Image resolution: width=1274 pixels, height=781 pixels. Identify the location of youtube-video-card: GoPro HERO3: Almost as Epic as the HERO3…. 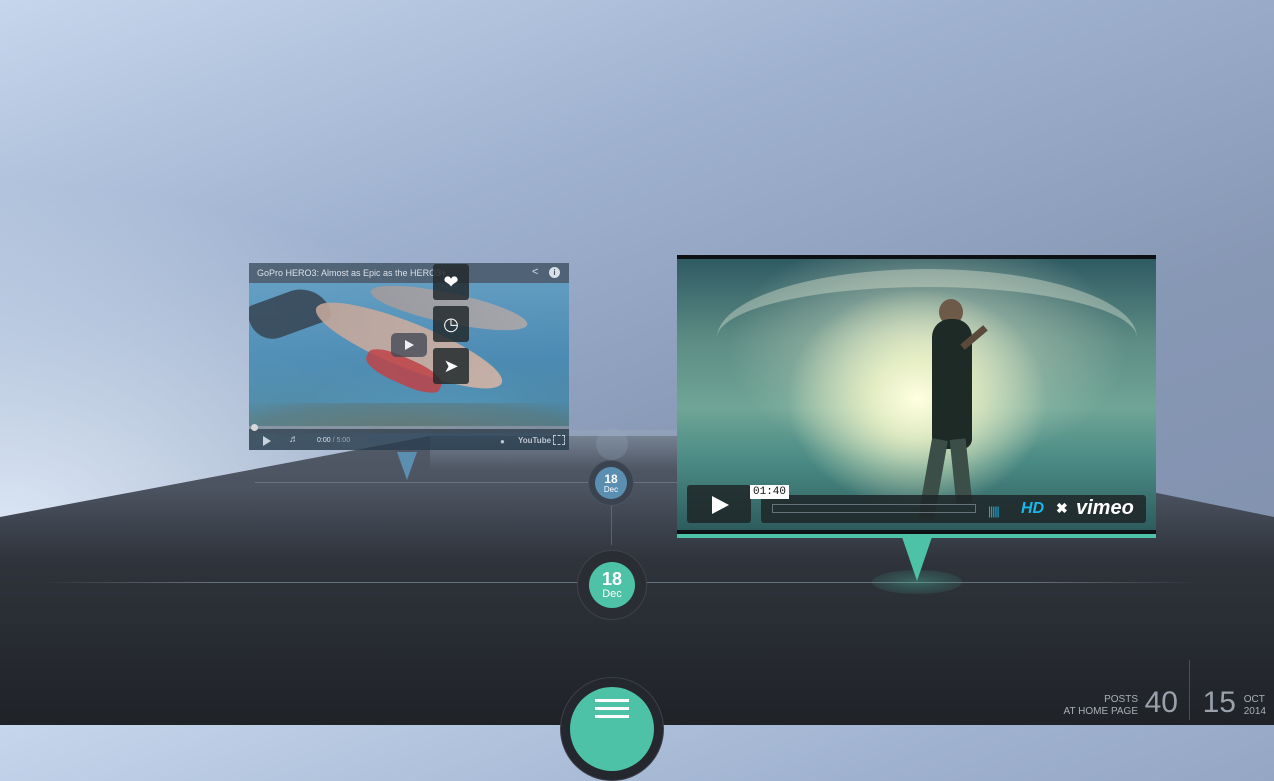
(409, 356).